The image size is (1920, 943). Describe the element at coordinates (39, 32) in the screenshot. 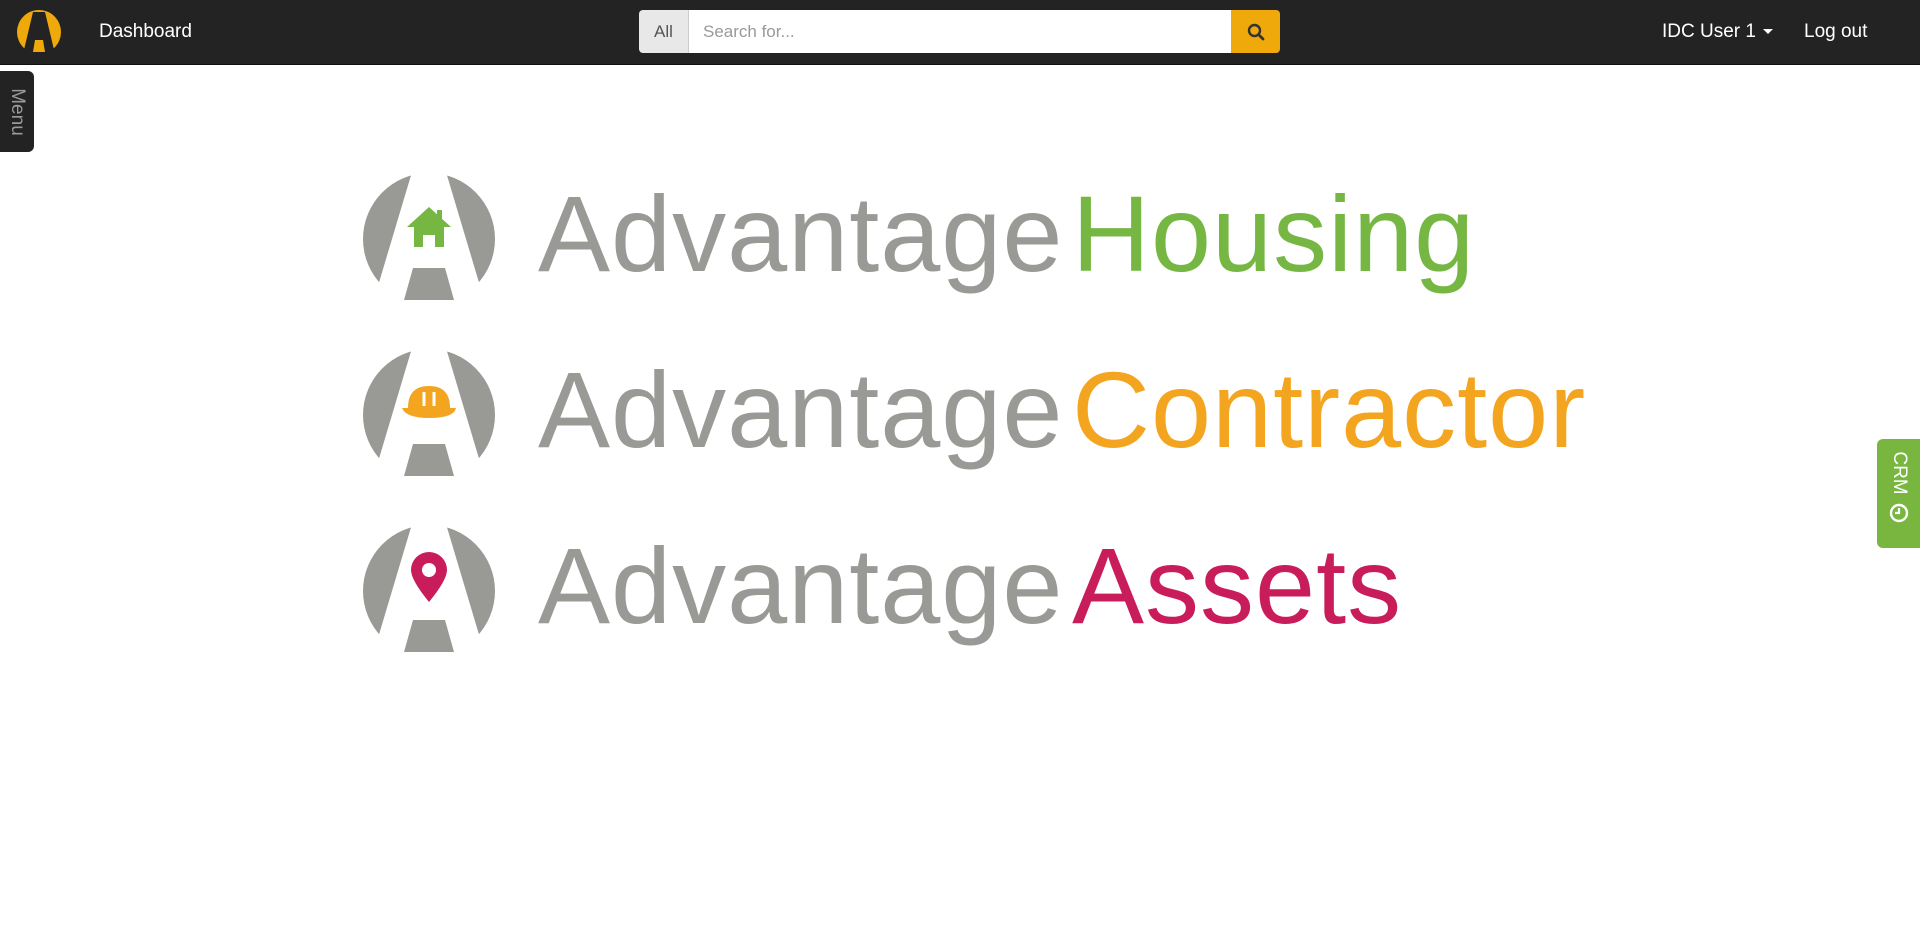

I see `brand-logo` at that location.